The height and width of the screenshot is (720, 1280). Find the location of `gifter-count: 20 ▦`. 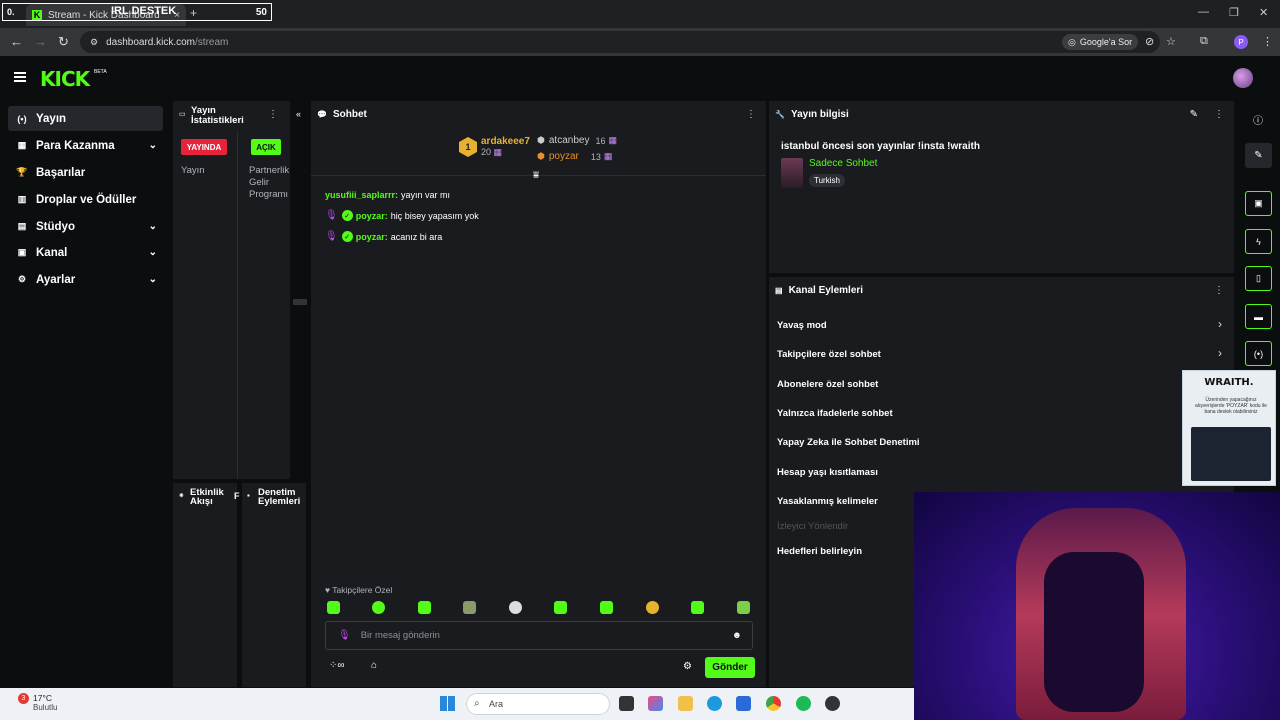

gifter-count: 20 ▦ is located at coordinates (505, 152).